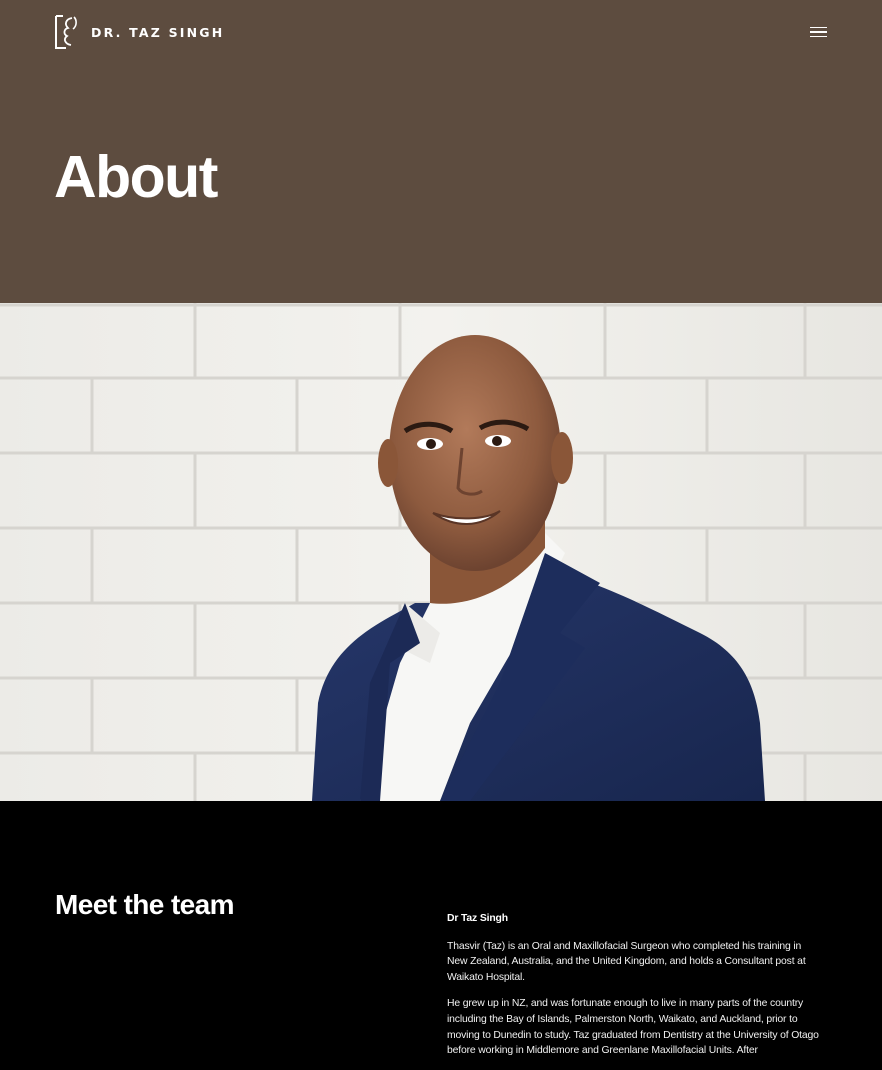  I want to click on team-member-name: Dr Taz Singh, so click(477, 918).